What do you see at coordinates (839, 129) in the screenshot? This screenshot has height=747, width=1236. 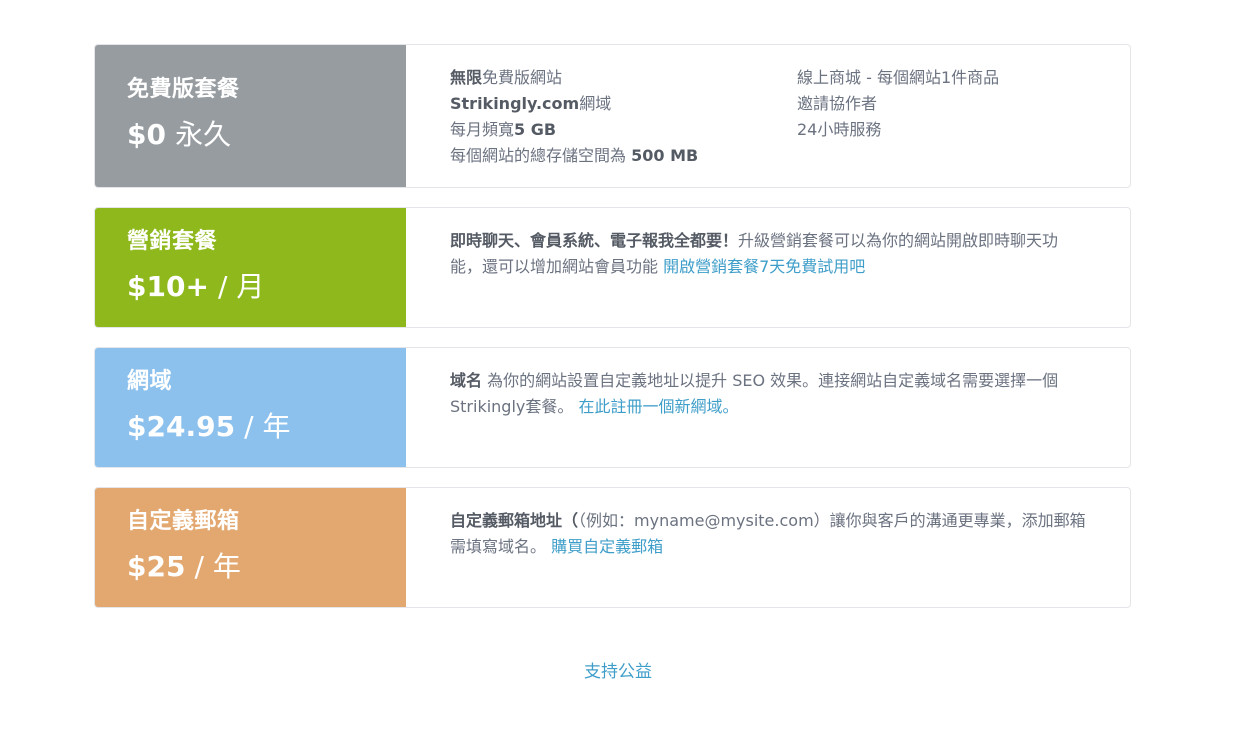 I see `feature-item: 24小時服務` at bounding box center [839, 129].